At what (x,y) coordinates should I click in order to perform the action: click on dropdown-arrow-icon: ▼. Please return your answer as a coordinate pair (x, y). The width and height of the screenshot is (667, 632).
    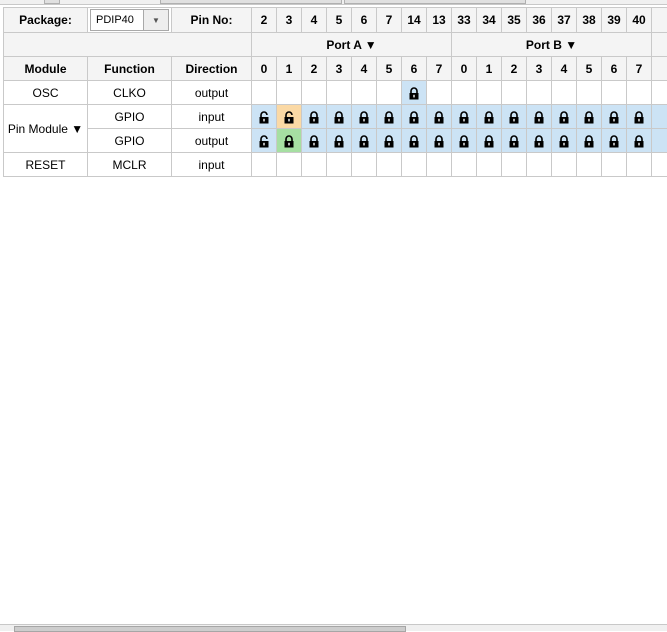
    Looking at the image, I should click on (155, 20).